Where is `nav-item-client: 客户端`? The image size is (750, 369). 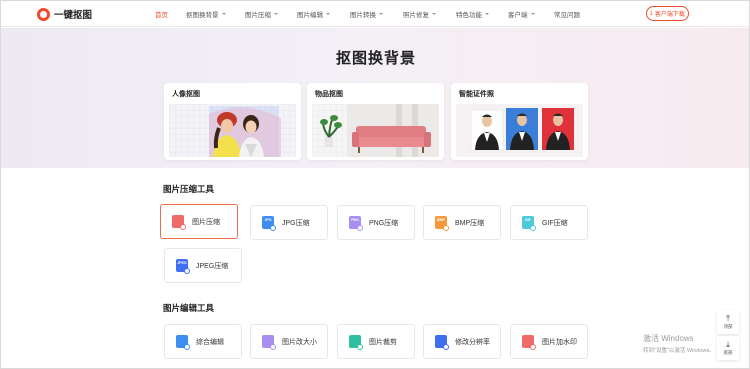 nav-item-client: 客户端 is located at coordinates (521, 14).